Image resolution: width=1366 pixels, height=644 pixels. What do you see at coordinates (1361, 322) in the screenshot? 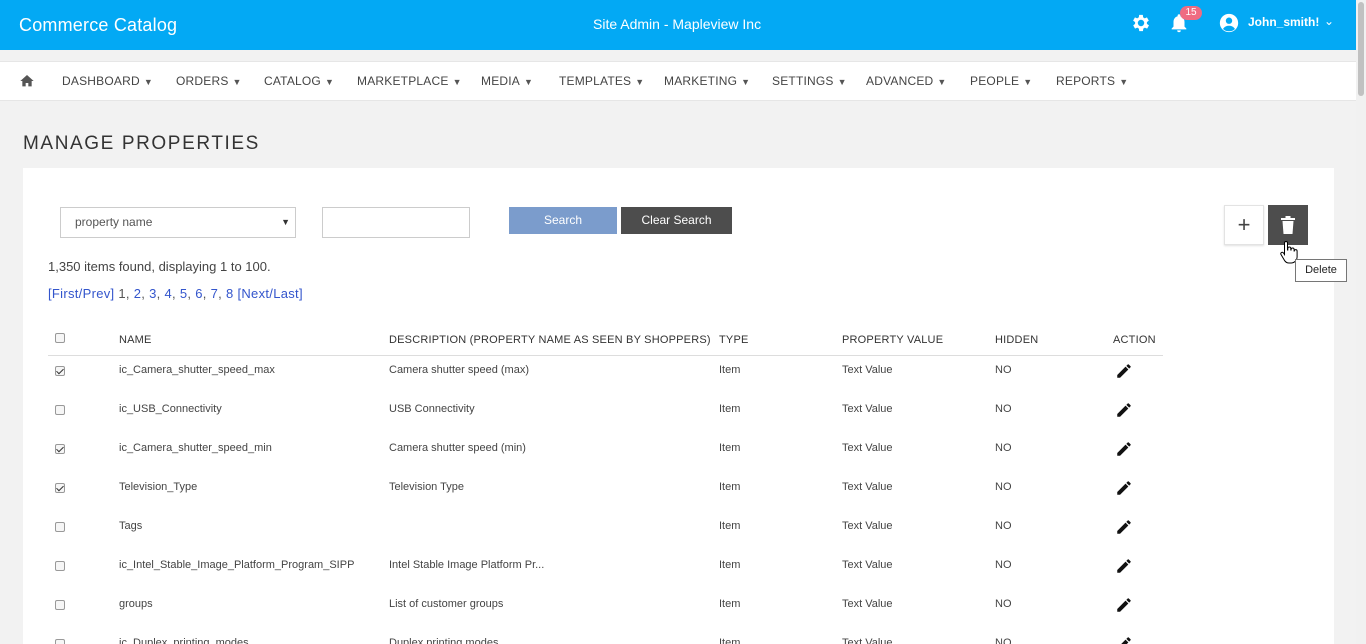
I see `page-scrollbar` at bounding box center [1361, 322].